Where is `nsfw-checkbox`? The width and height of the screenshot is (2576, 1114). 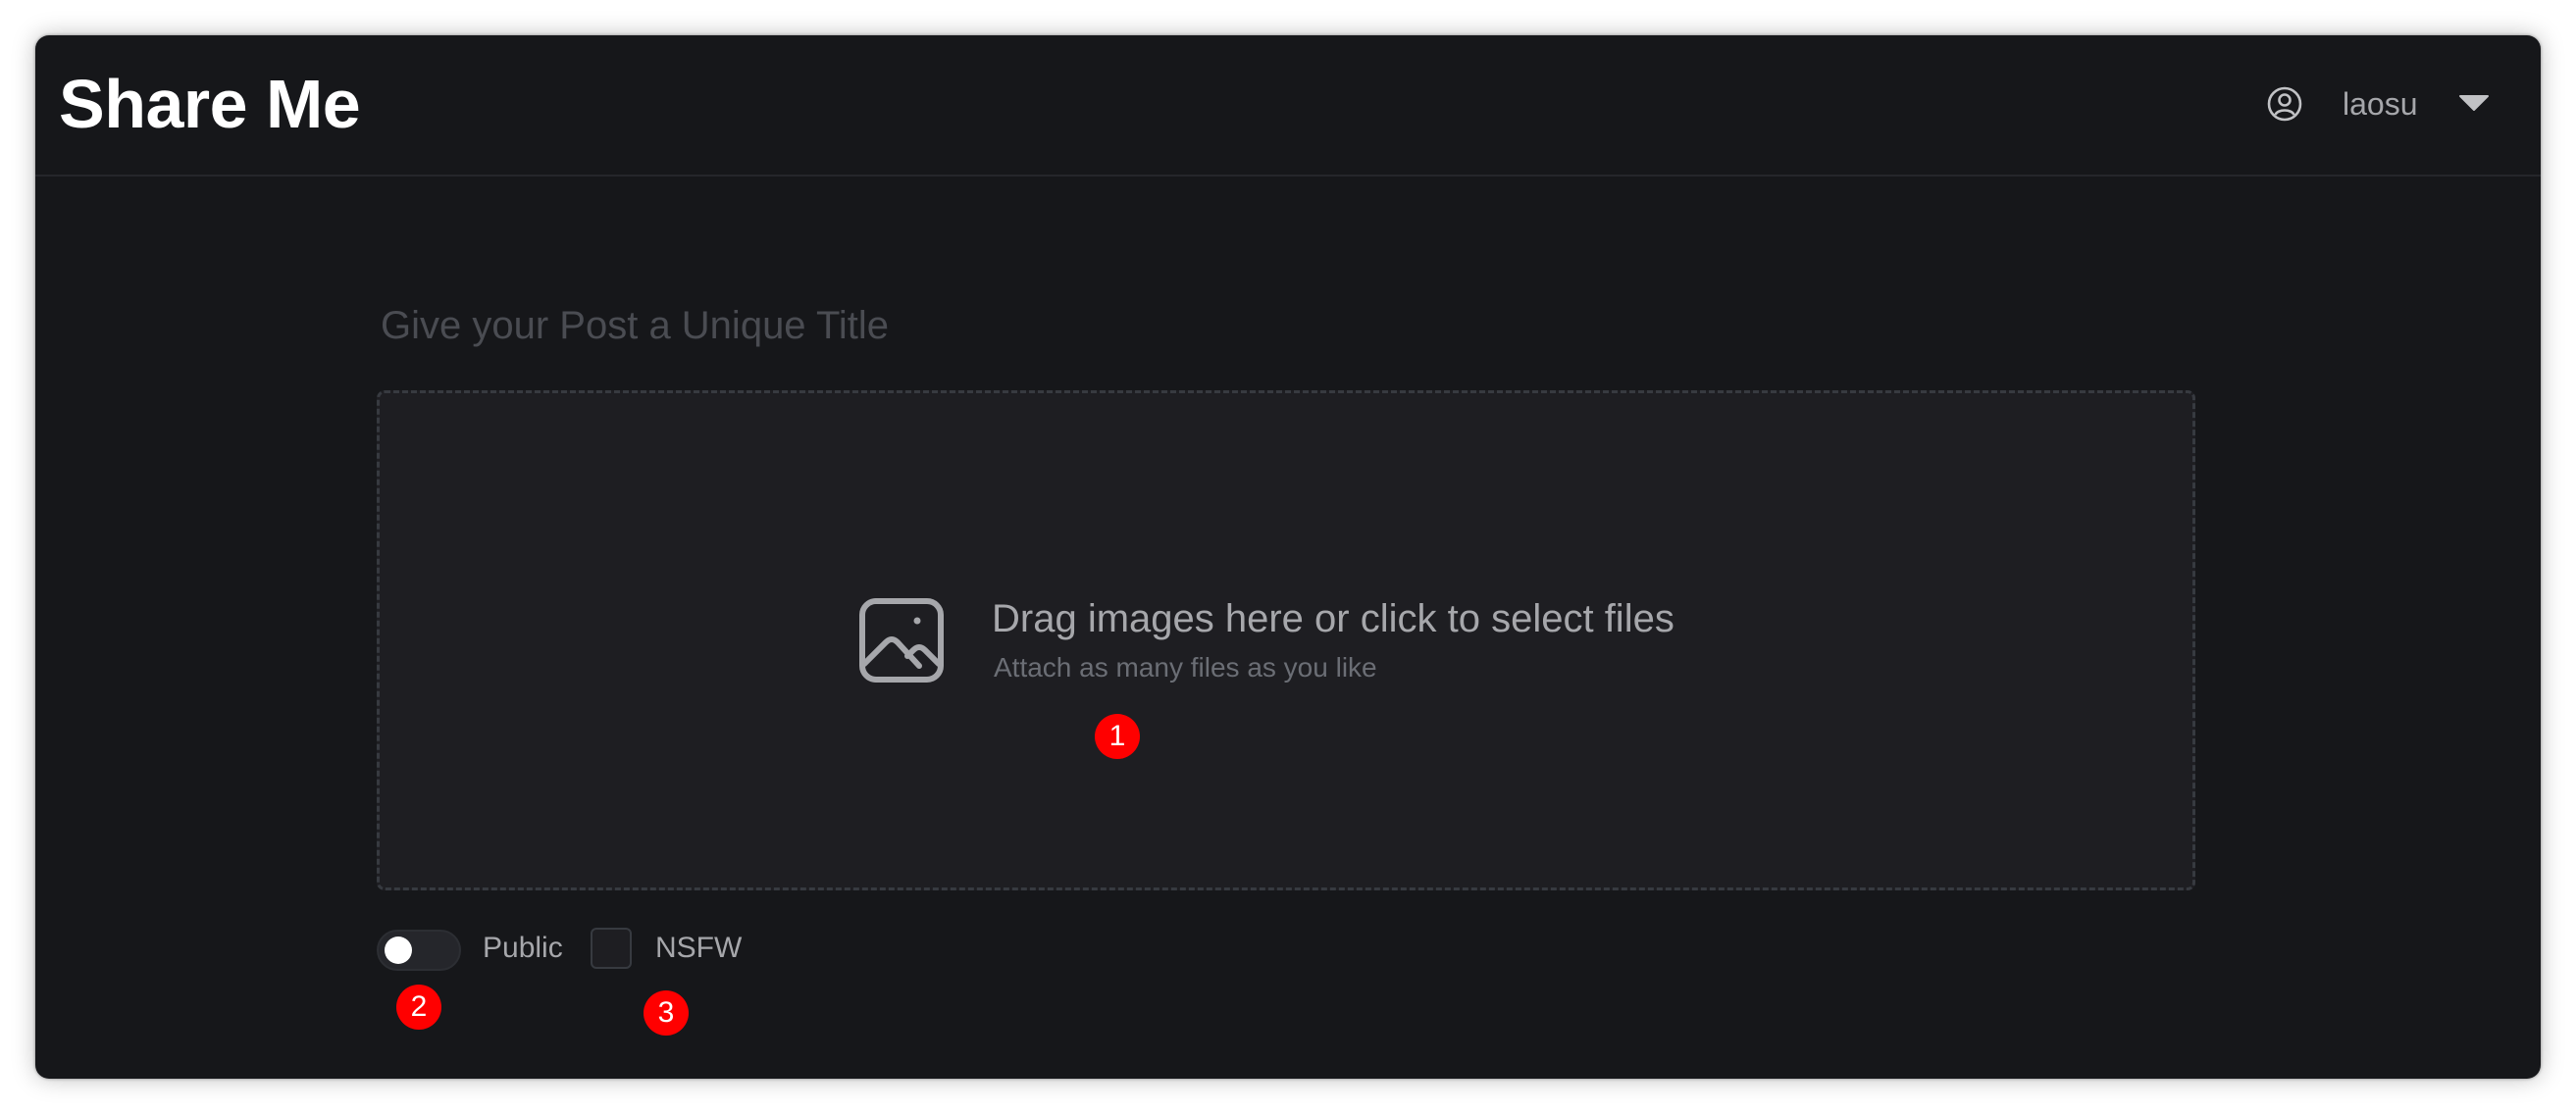
nsfw-checkbox is located at coordinates (611, 949).